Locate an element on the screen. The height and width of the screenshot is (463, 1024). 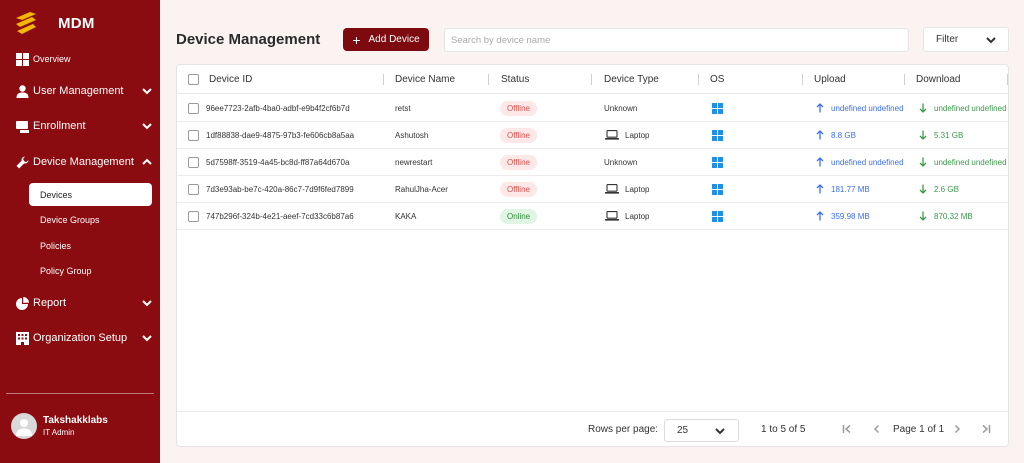
upload-value: 8.8 GB is located at coordinates (843, 135).